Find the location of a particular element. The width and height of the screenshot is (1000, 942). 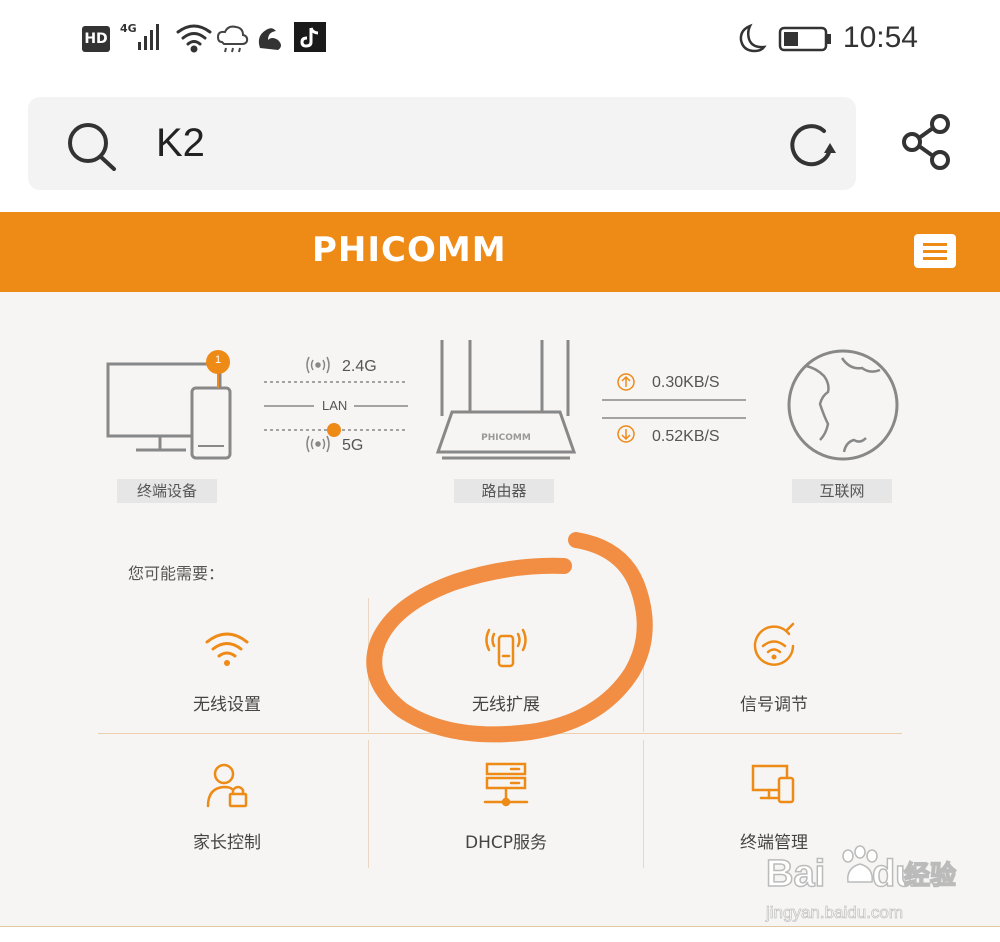

band-24-label: 2.4G is located at coordinates (359, 366).